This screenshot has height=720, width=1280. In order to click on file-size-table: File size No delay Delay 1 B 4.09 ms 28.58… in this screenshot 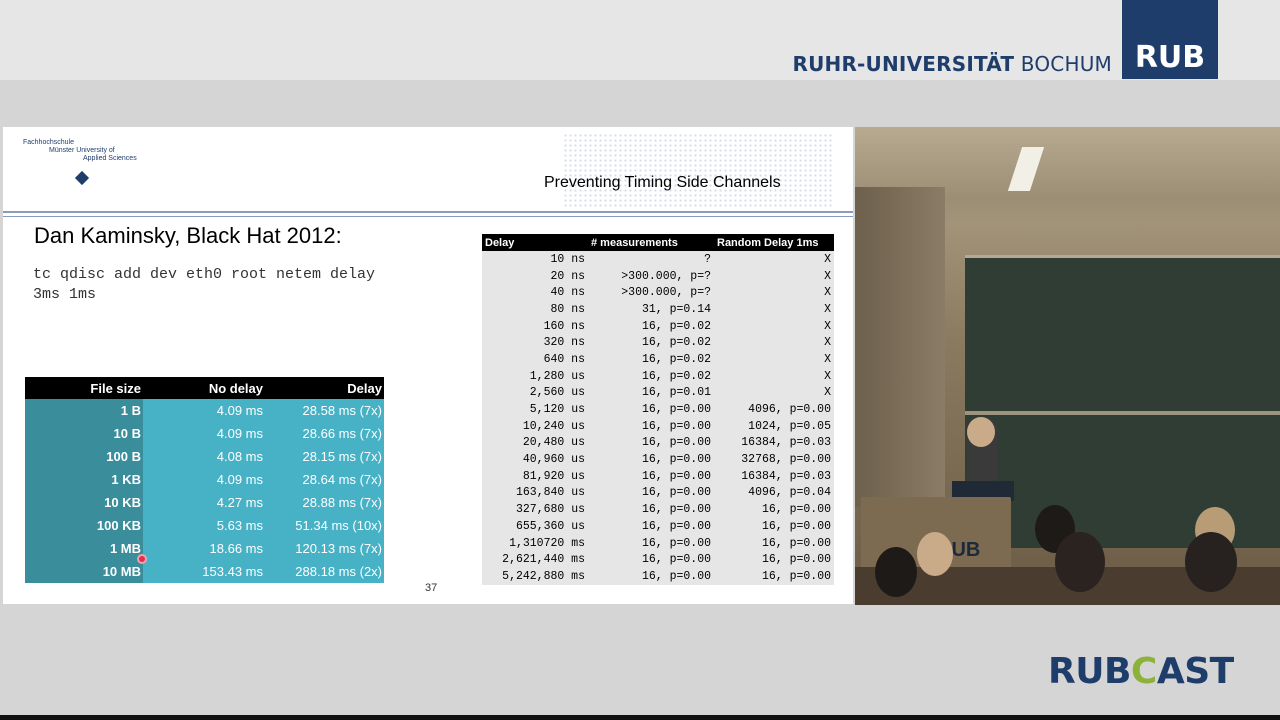, I will do `click(204, 480)`.